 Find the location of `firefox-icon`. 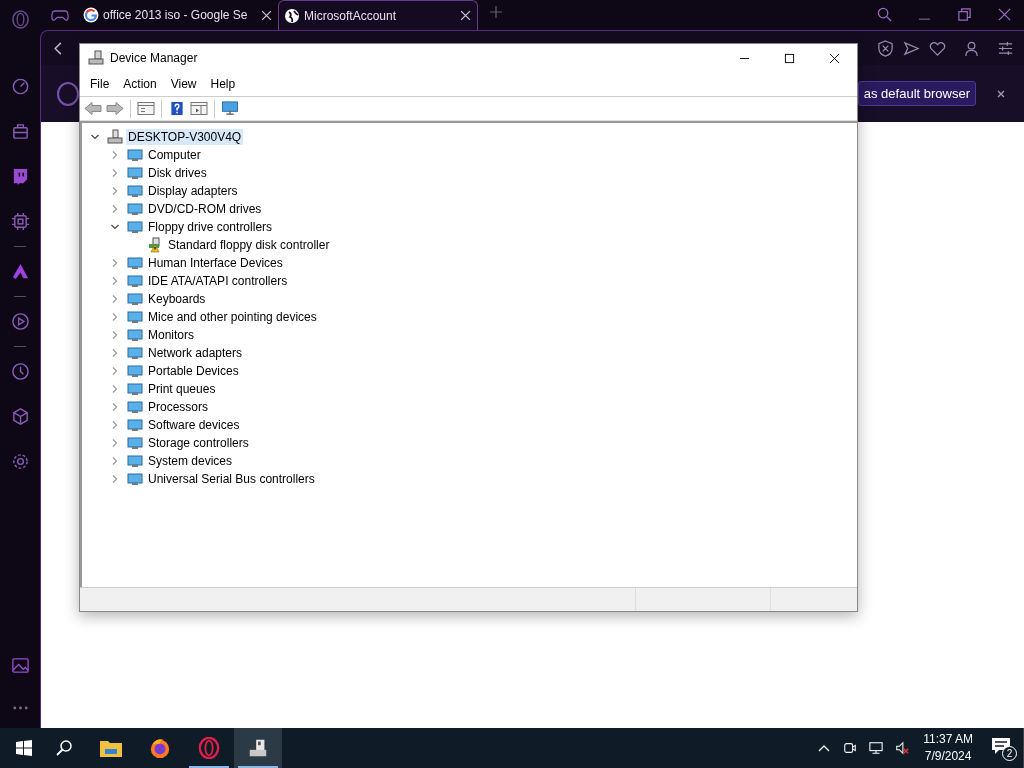

firefox-icon is located at coordinates (160, 748).